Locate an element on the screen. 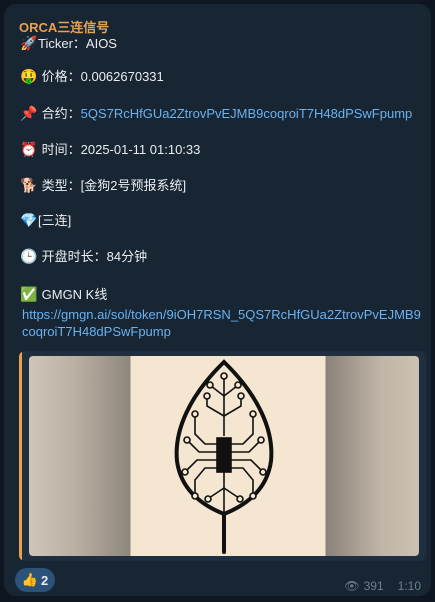 This screenshot has height=602, width=435. clock-icon: 🕒 is located at coordinates (29, 257).